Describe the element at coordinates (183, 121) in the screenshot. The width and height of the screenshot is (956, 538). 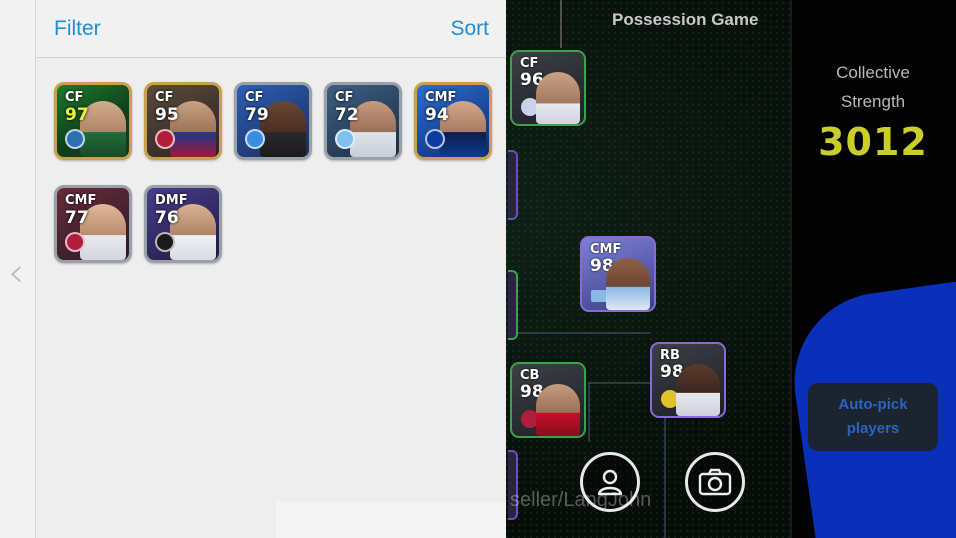
I see `player-card: CF 95` at that location.